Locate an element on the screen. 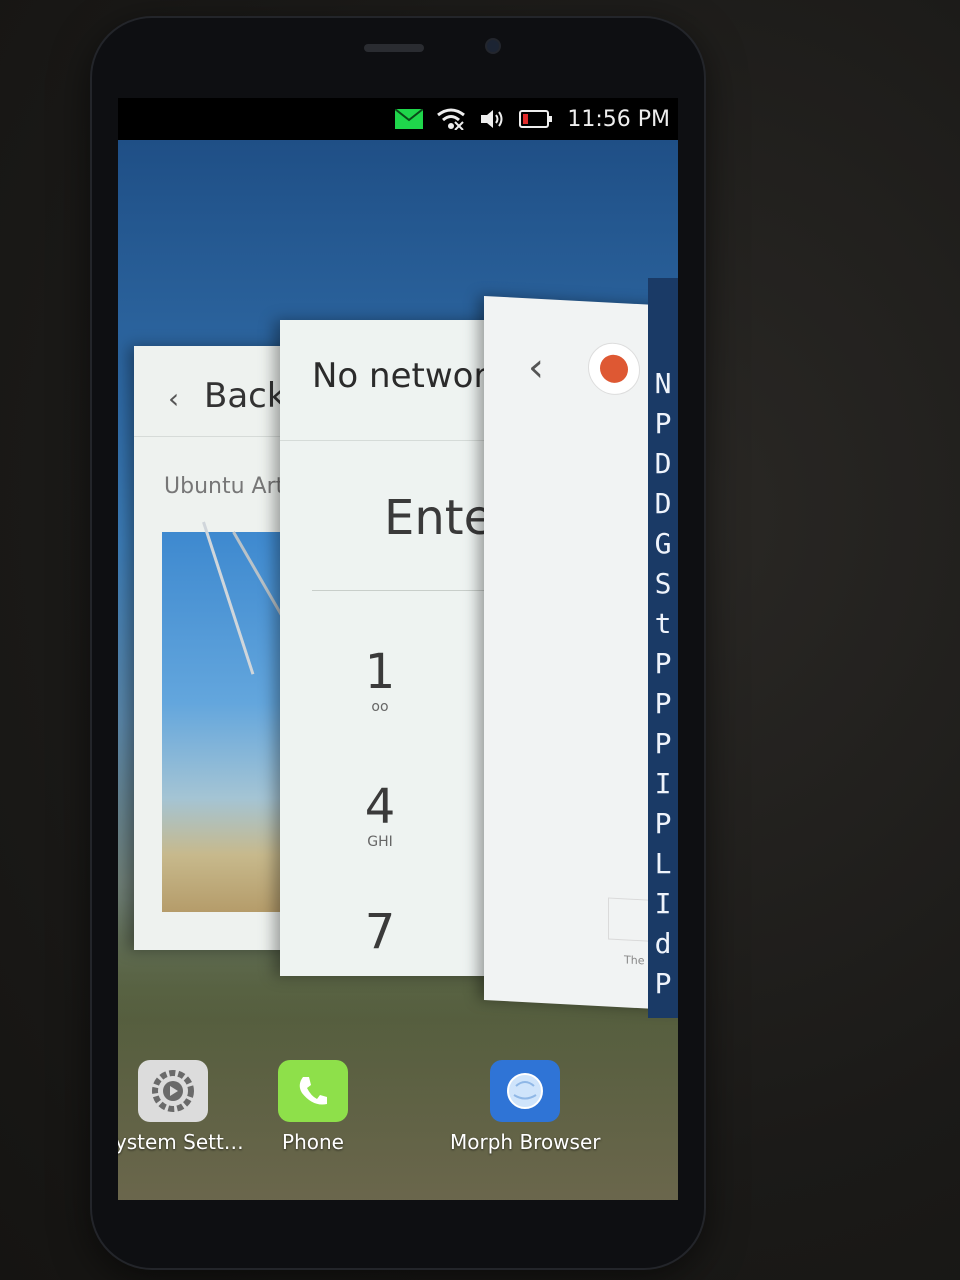 The width and height of the screenshot is (960, 1280). clock: 11:56 PM is located at coordinates (618, 119).